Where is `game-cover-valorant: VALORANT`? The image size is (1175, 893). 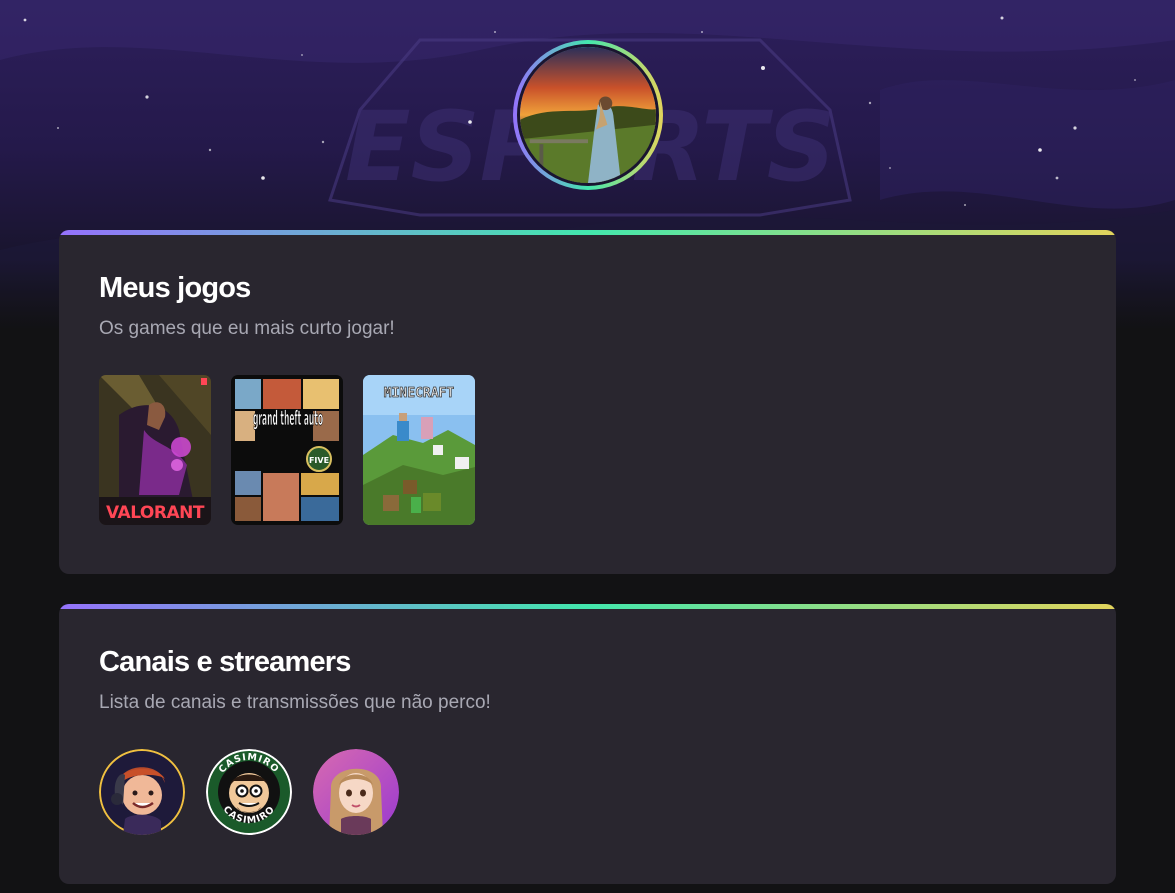 game-cover-valorant: VALORANT is located at coordinates (155, 450).